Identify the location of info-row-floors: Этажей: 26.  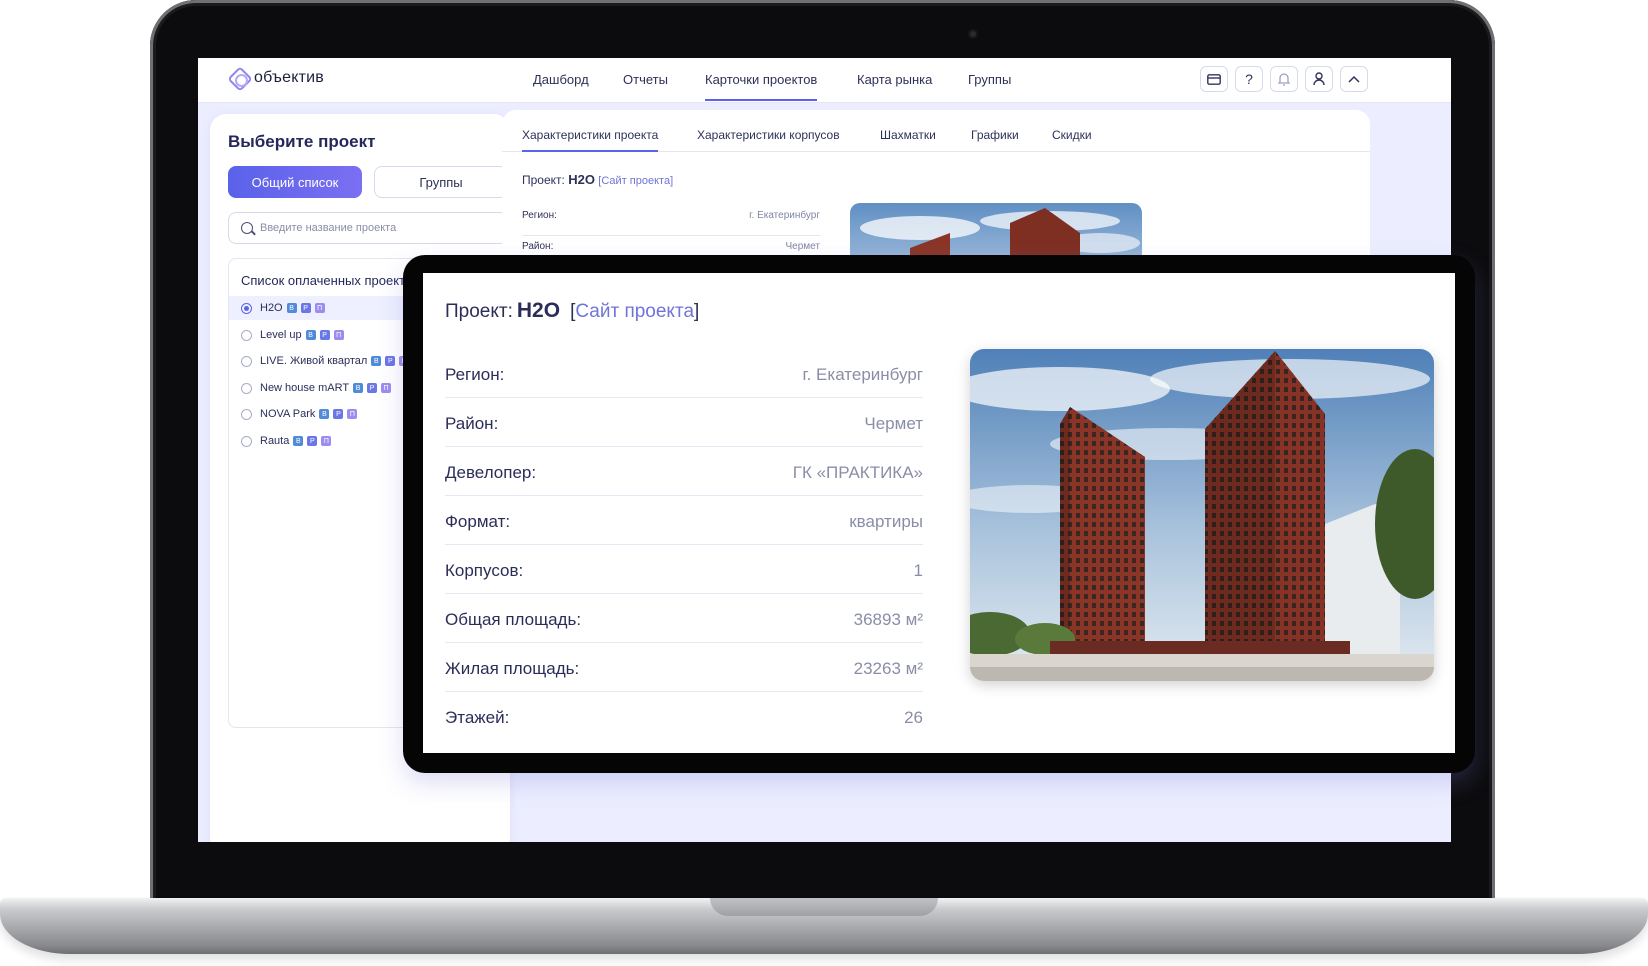
(684, 716).